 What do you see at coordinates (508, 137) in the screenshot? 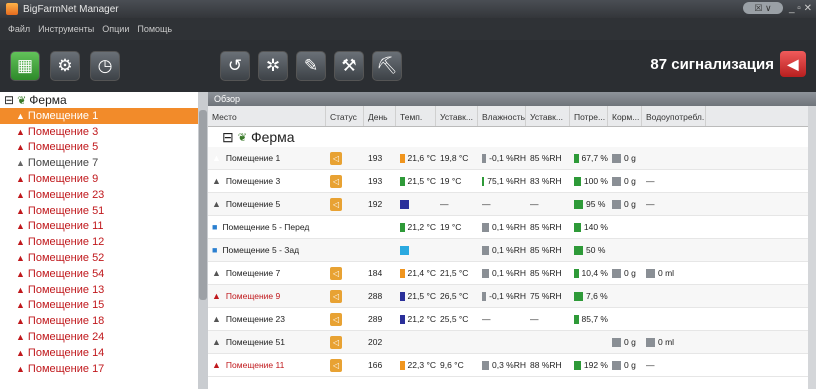
I see `group-row: ⊟ ❦ Ферма` at bounding box center [508, 137].